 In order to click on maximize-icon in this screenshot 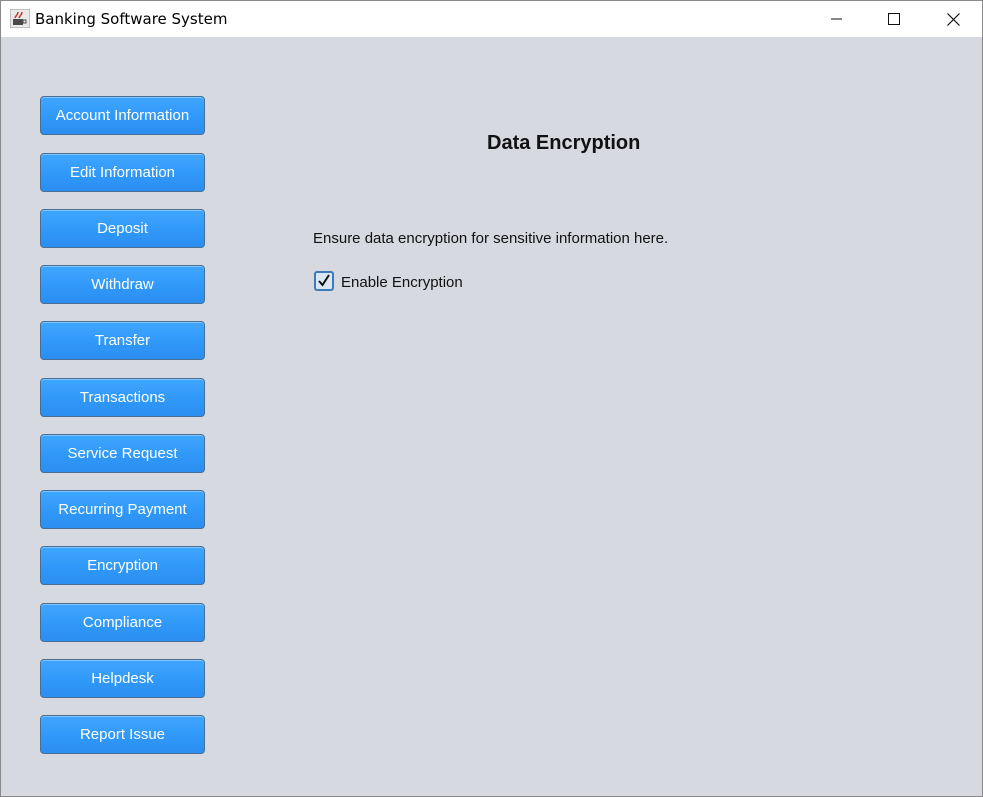, I will do `click(894, 19)`.